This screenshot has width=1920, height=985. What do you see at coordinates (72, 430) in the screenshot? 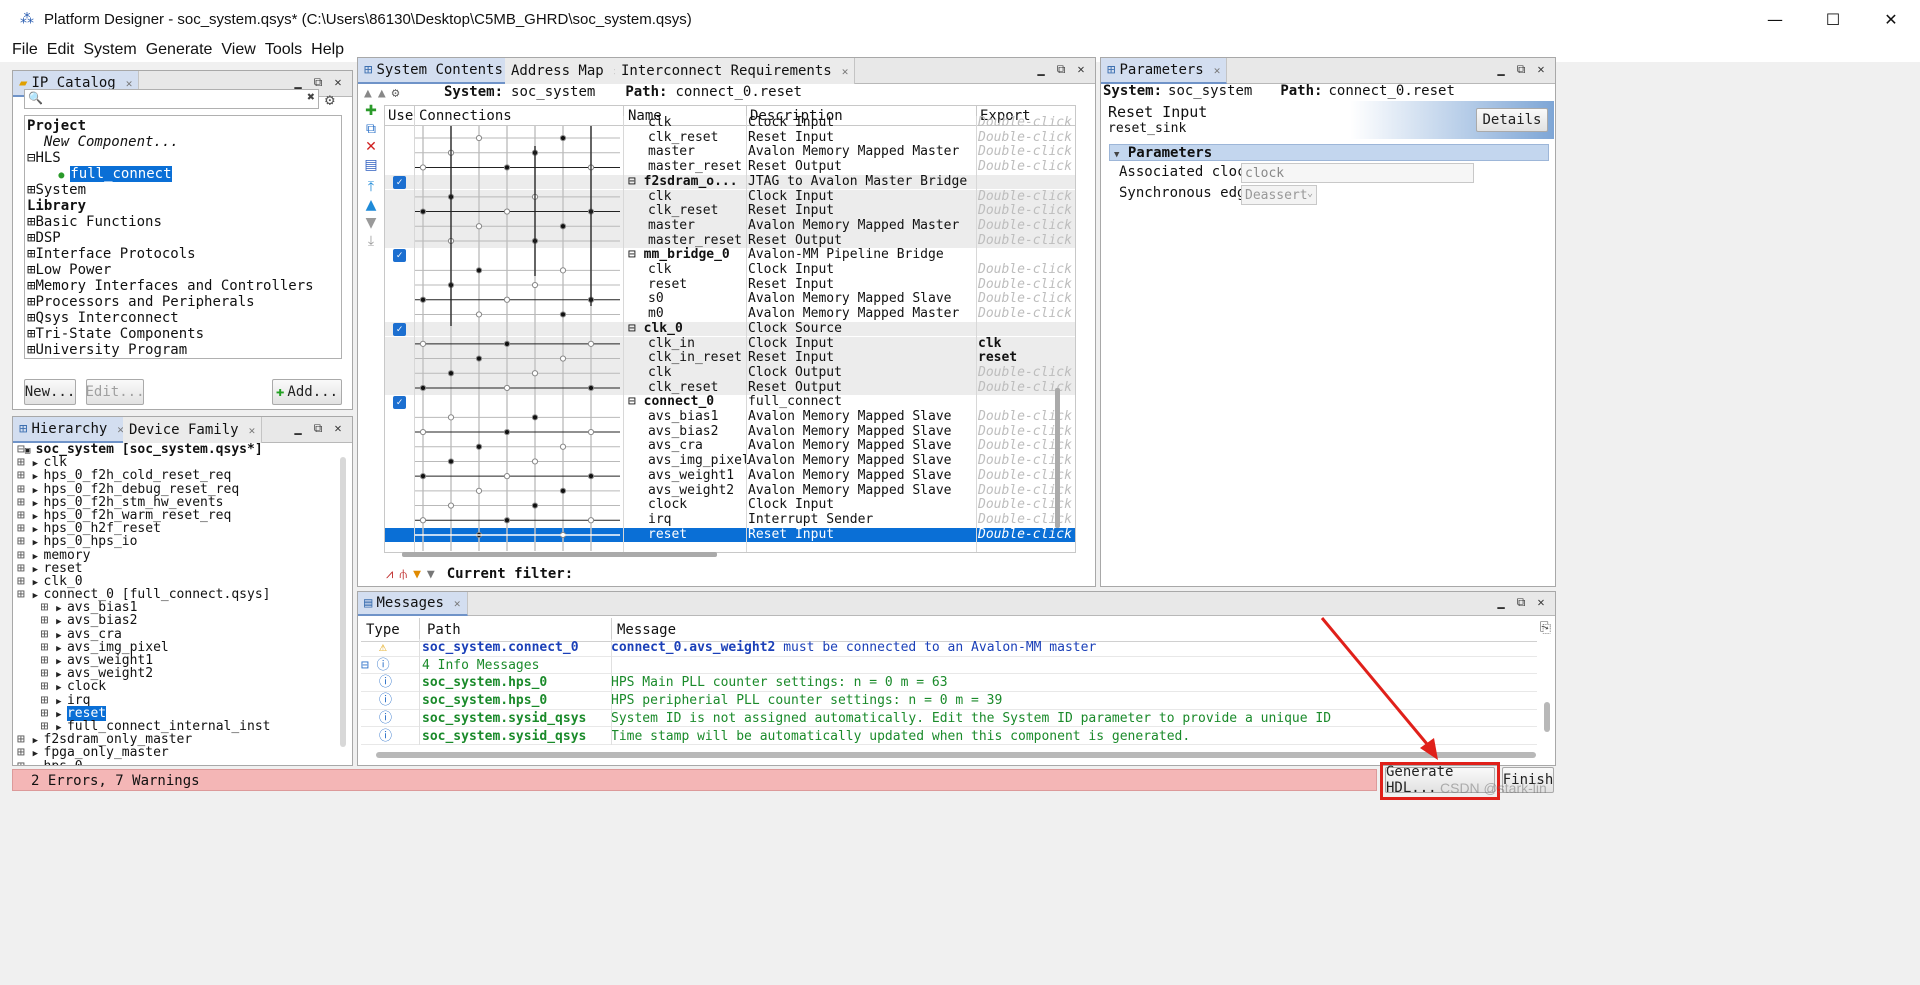
I see `tab-hierarchy: ⊞ Hierarchy ✕` at bounding box center [72, 430].